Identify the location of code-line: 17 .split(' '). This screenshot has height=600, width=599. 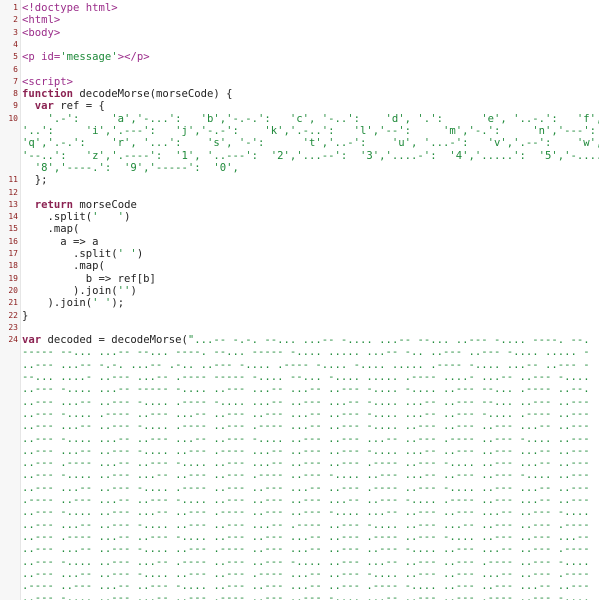
(299, 254).